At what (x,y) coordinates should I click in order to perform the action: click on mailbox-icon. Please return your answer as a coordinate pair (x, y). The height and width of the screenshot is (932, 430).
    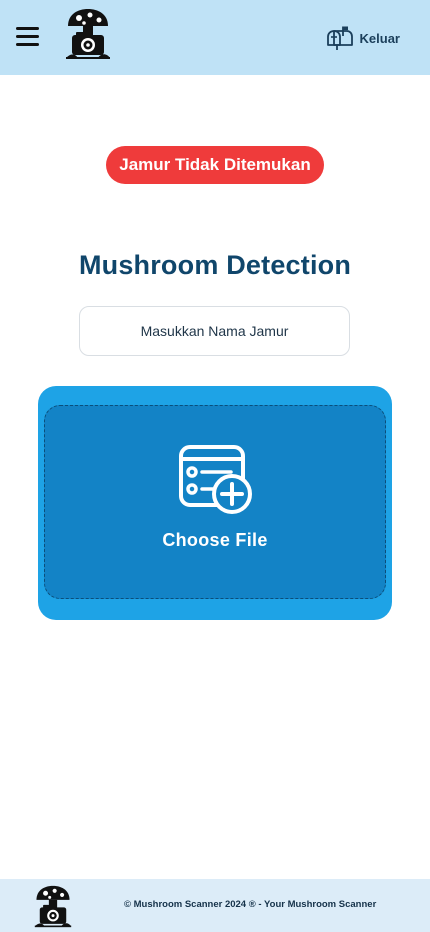
    Looking at the image, I should click on (339, 38).